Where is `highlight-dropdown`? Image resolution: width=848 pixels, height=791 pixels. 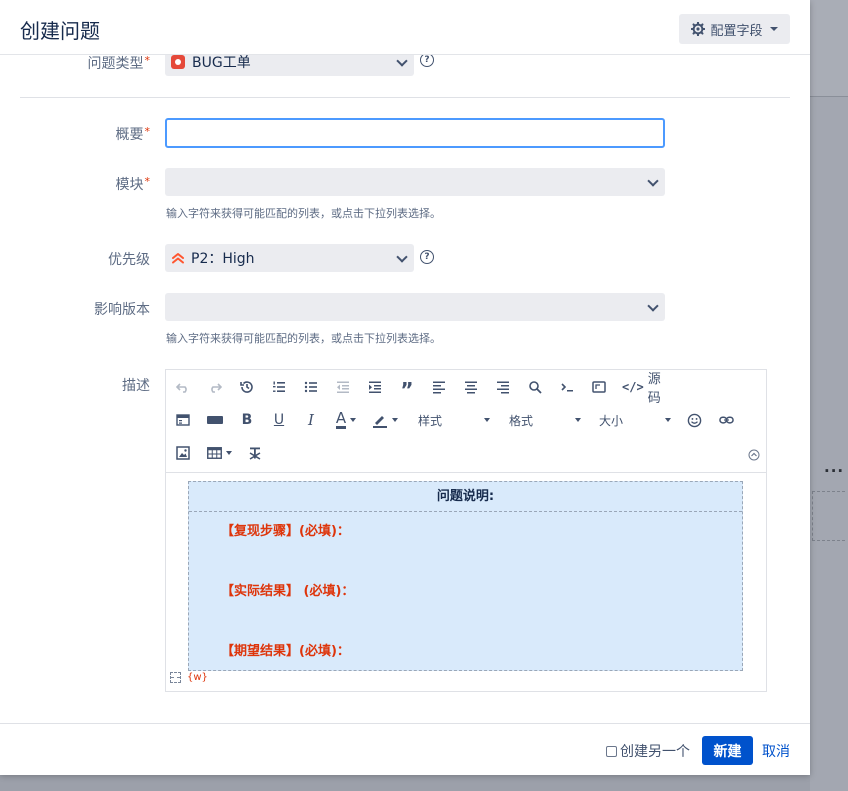 highlight-dropdown is located at coordinates (385, 420).